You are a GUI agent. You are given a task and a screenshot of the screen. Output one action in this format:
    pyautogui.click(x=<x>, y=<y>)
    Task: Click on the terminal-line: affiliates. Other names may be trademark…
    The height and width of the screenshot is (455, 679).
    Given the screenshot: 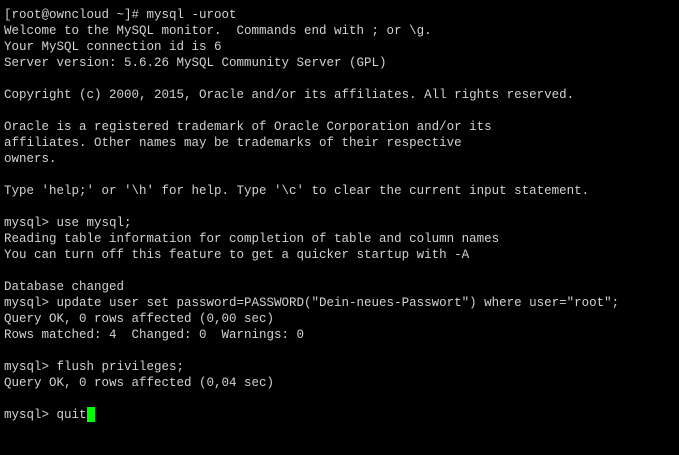 What is the action you would take?
    pyautogui.click(x=233, y=143)
    